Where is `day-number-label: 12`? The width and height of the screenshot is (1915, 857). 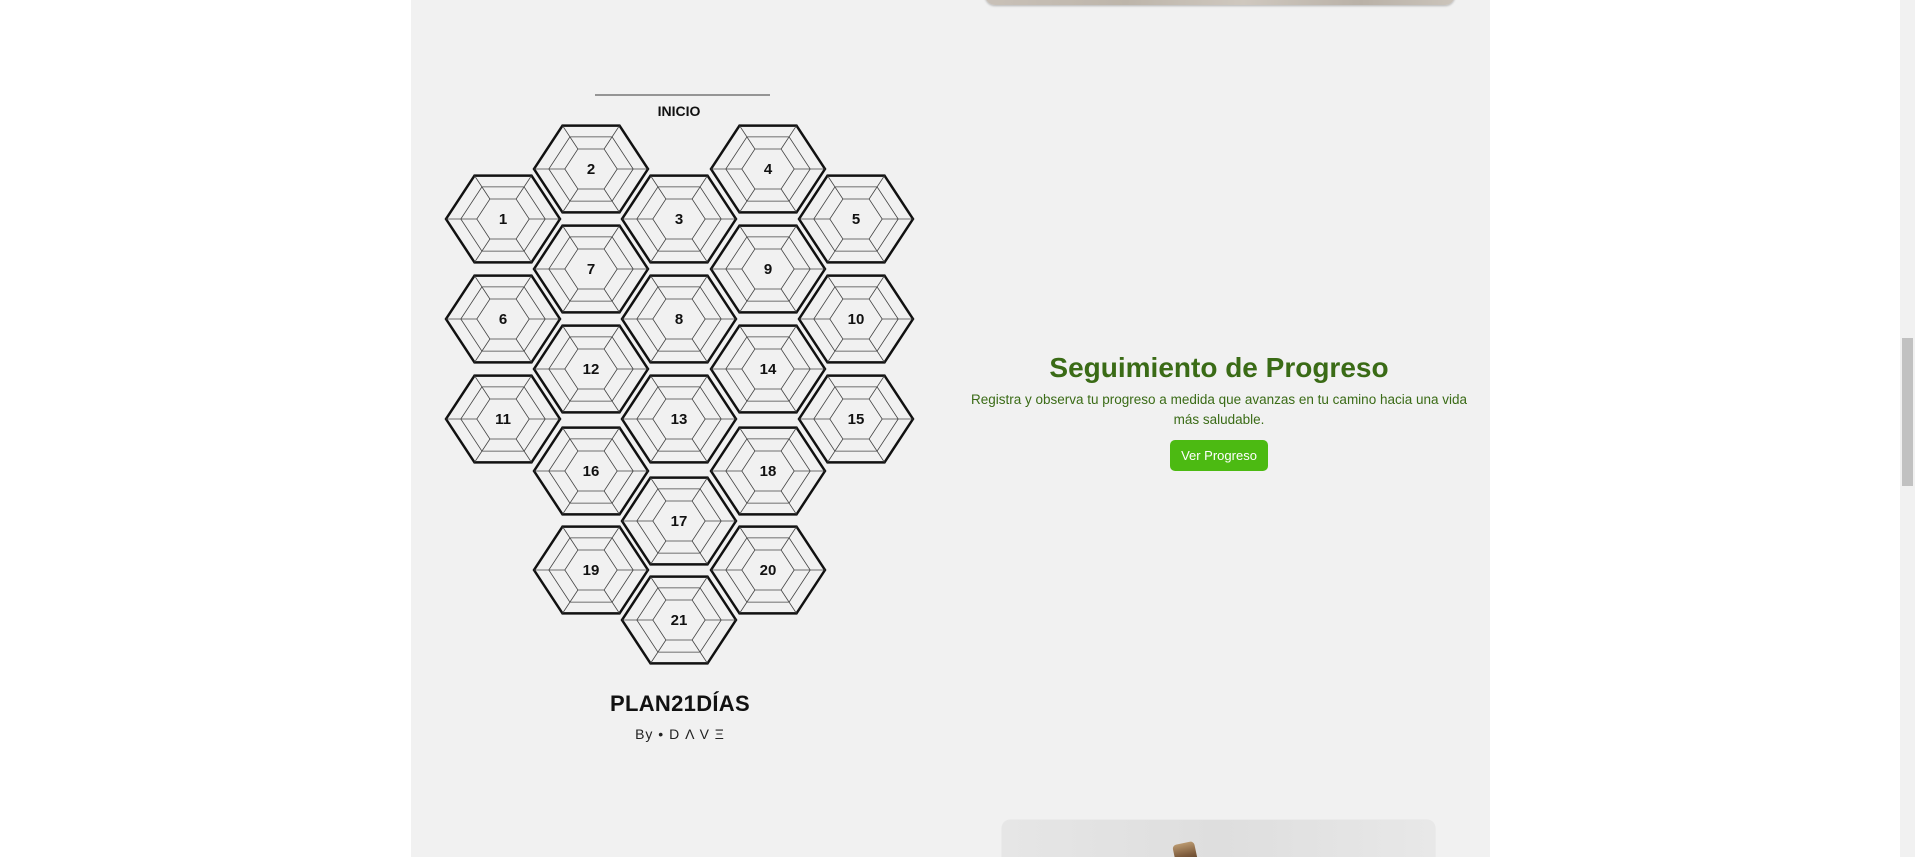
day-number-label: 12 is located at coordinates (591, 369).